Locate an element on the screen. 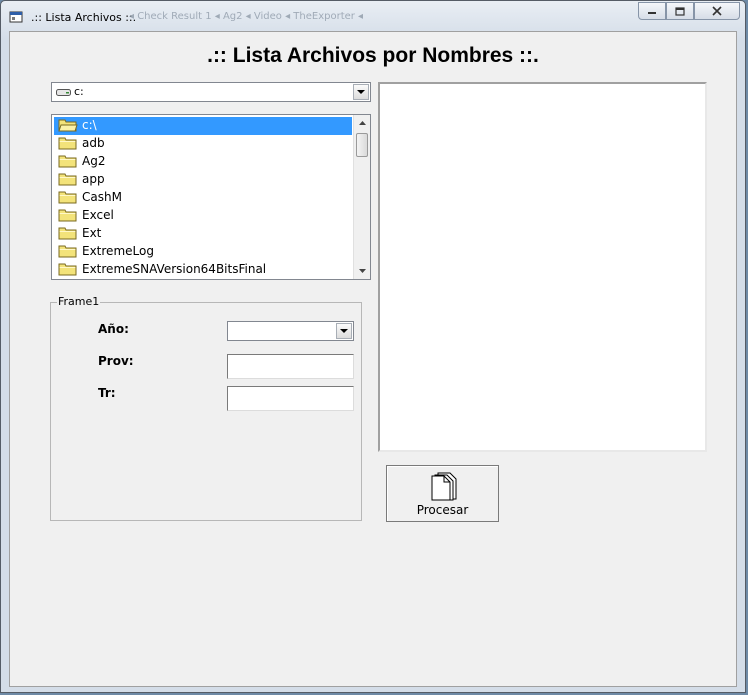  scroll-down-arrow is located at coordinates (362, 271).